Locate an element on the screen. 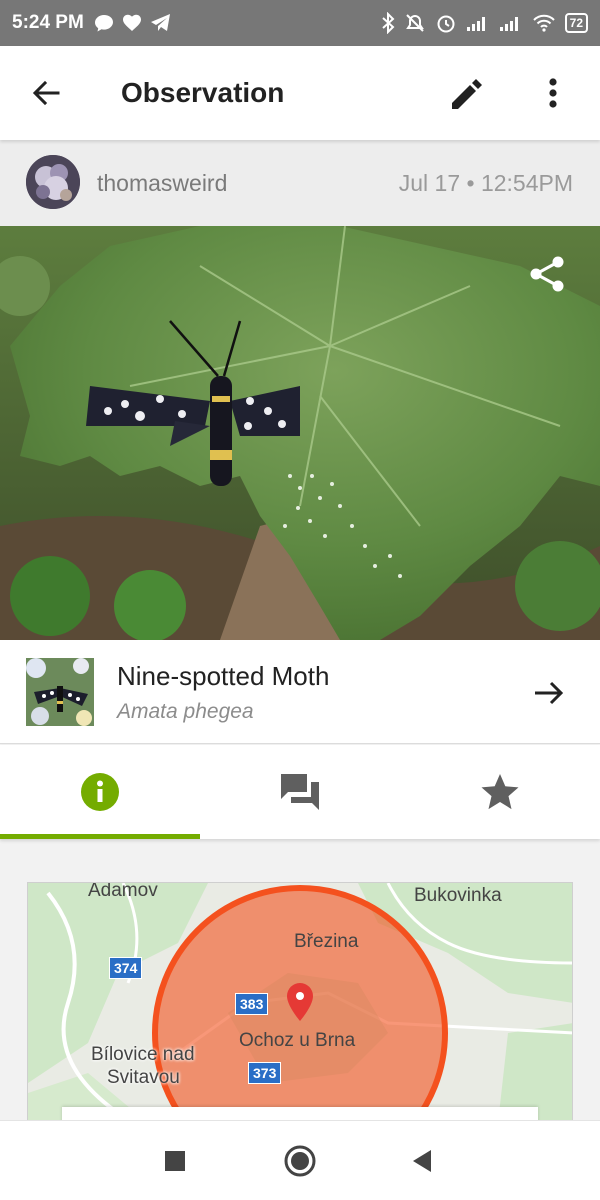  pencil-icon is located at coordinates (467, 94).